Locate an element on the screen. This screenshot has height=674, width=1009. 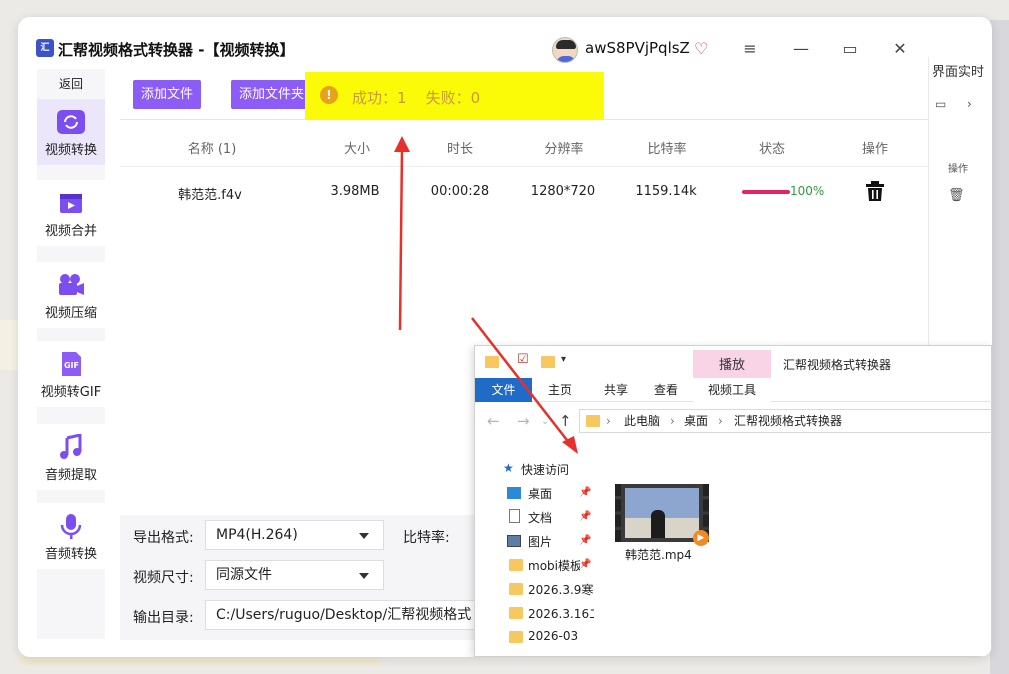
add-folder-button: 添加文件夹 is located at coordinates (271, 94).